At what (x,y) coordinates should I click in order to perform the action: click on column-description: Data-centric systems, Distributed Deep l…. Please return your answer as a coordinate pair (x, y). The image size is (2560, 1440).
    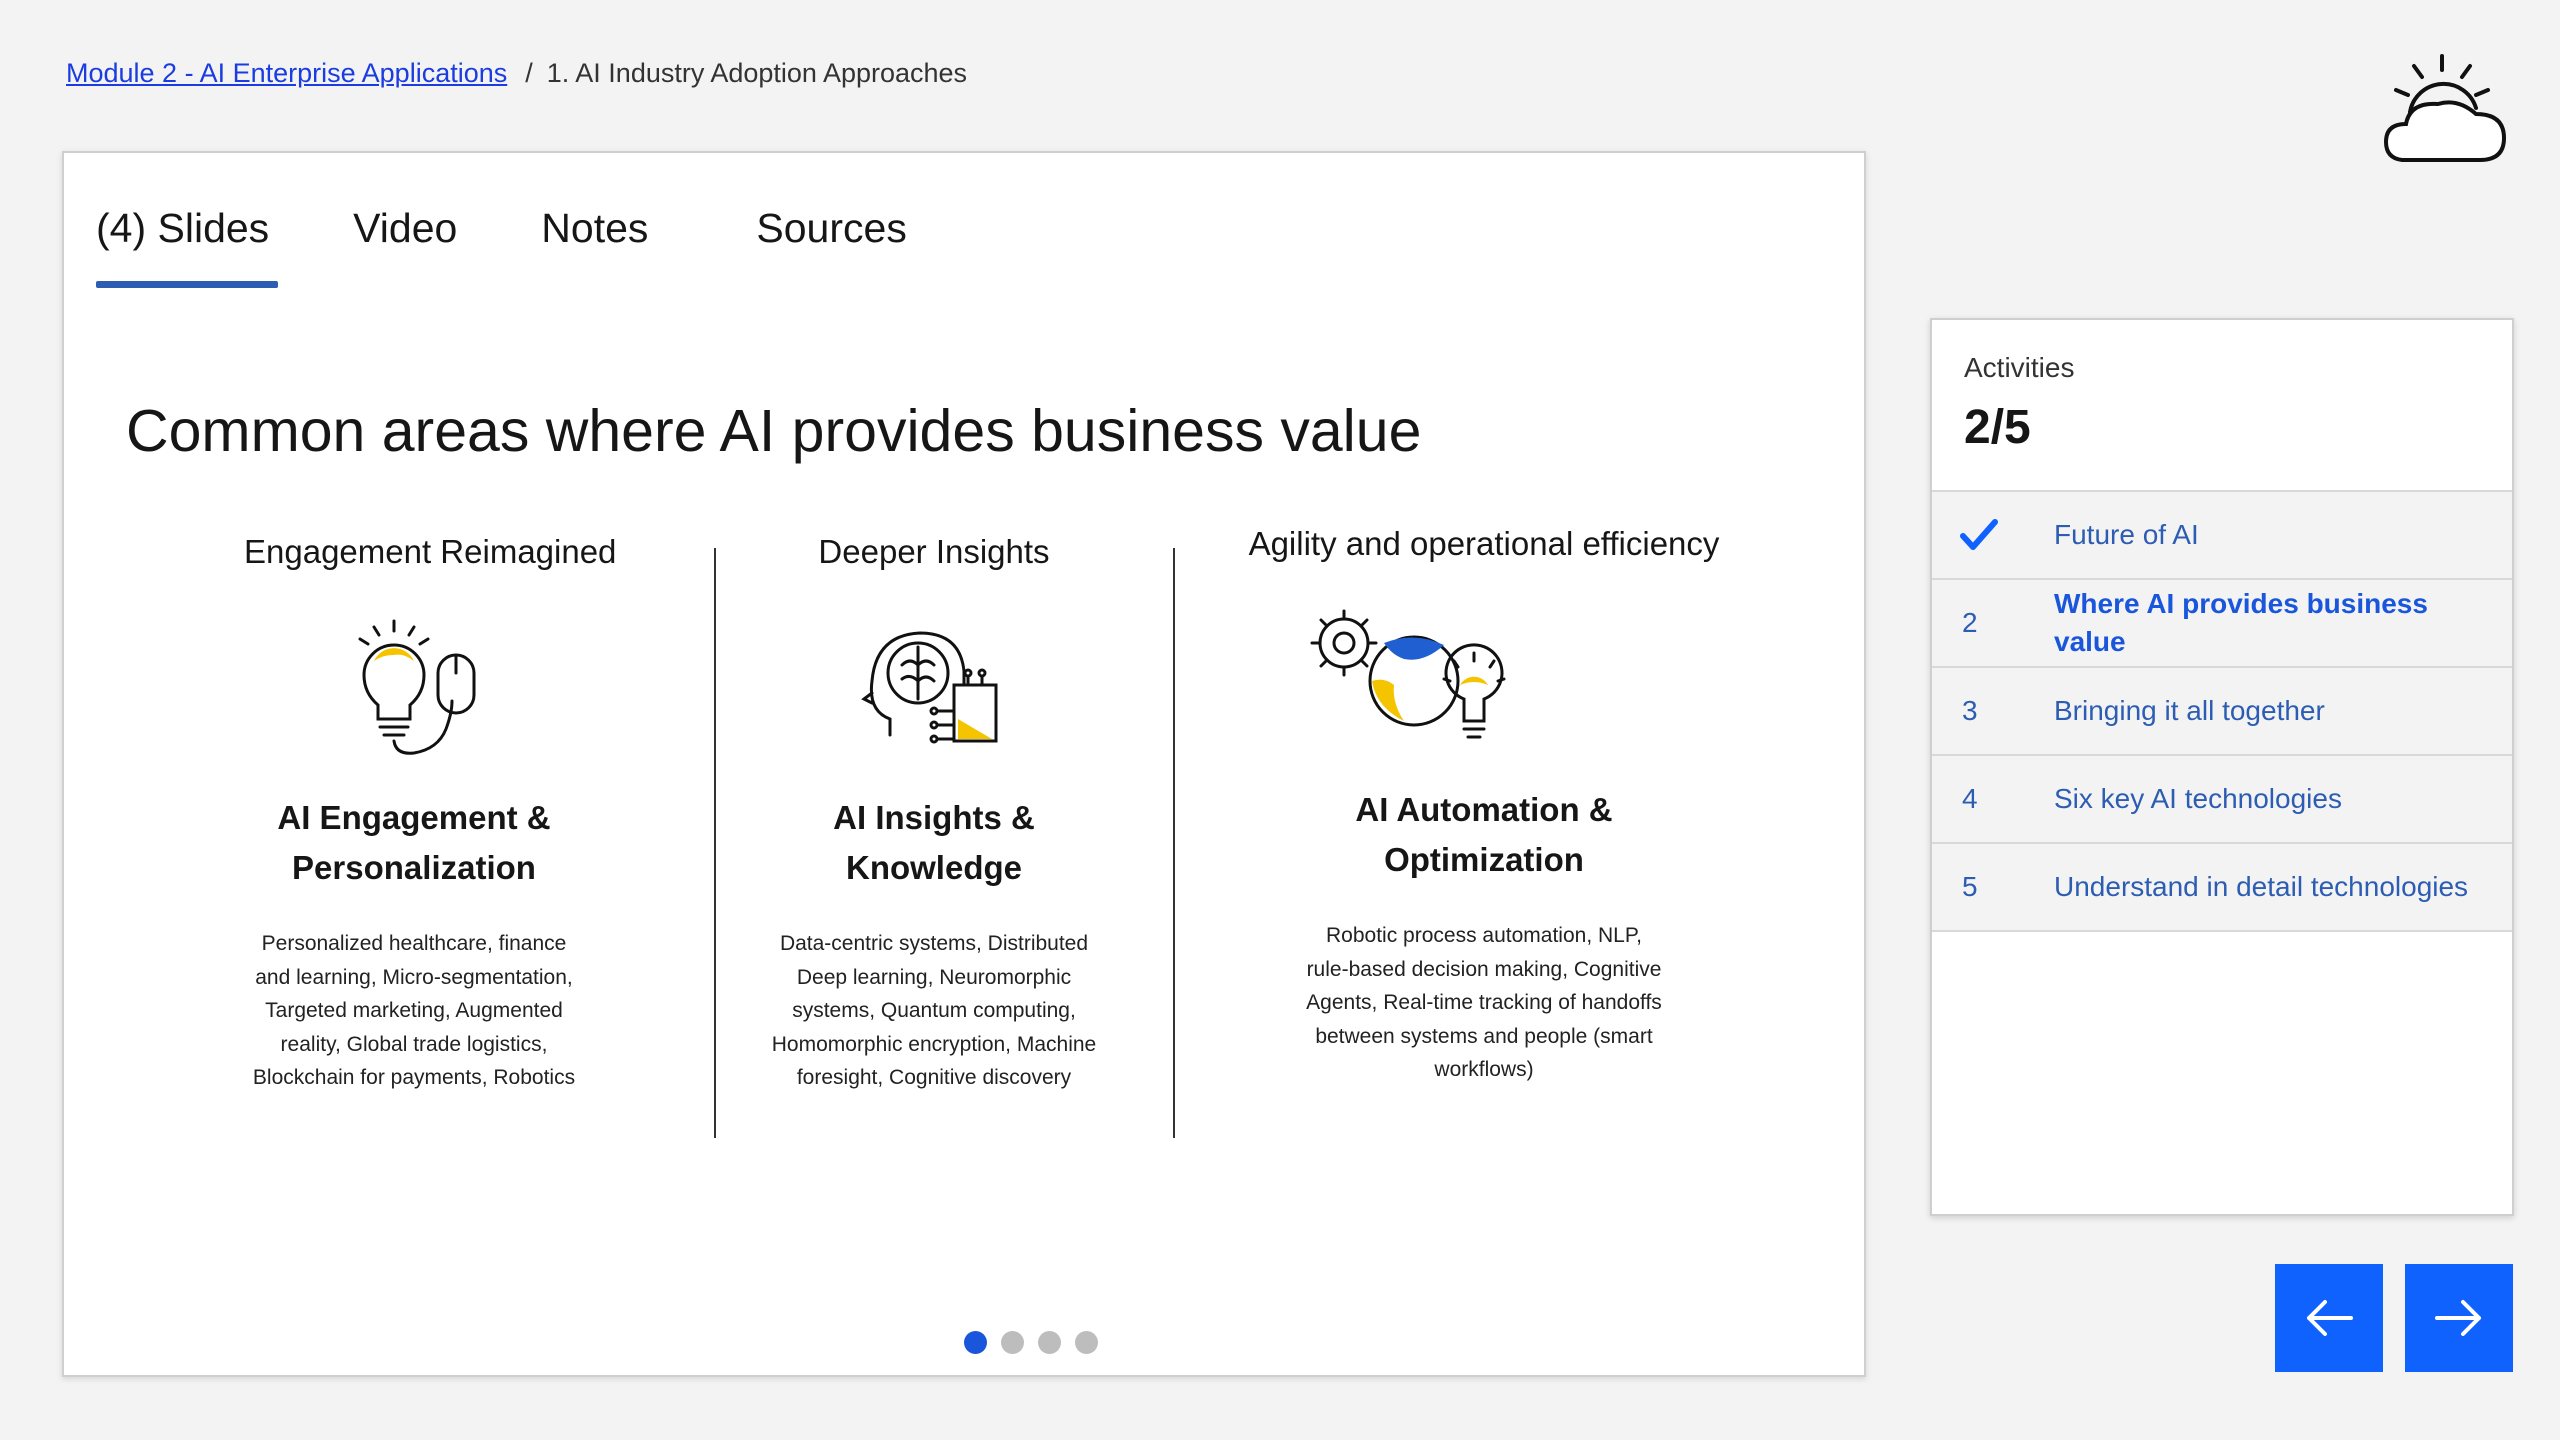
    Looking at the image, I should click on (934, 1010).